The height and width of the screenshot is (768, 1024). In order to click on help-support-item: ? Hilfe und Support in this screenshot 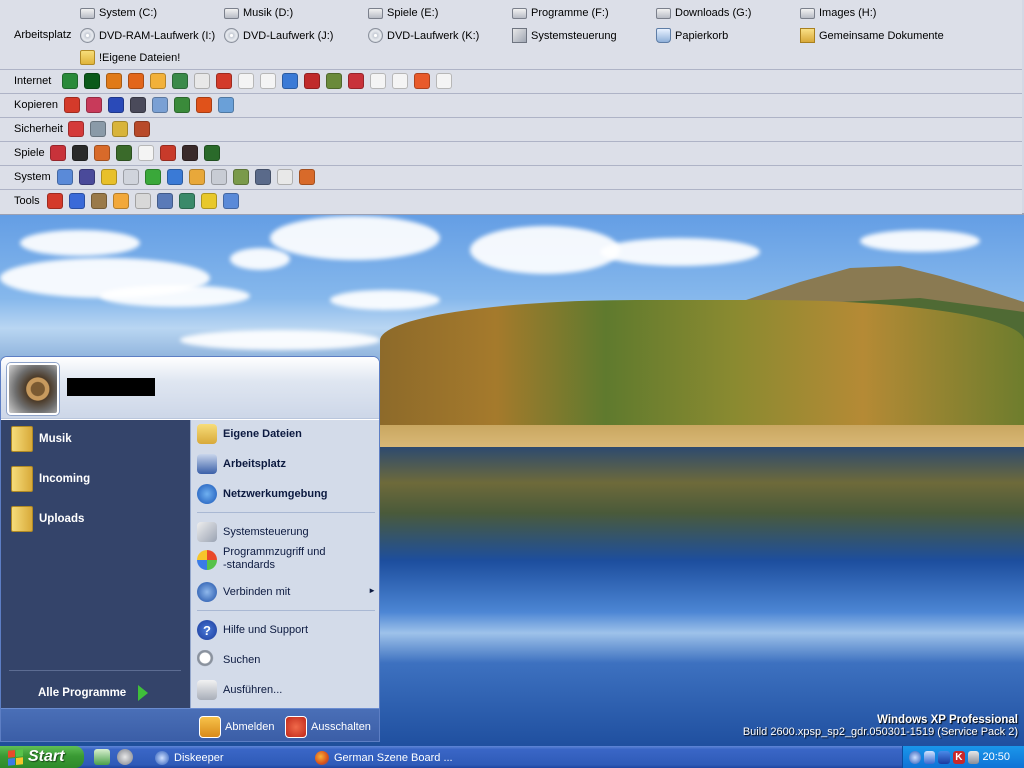, I will do `click(252, 630)`.